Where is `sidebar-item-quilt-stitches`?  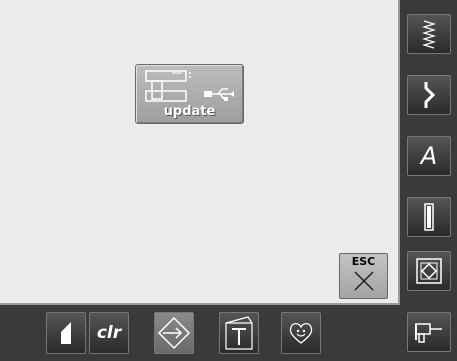 sidebar-item-quilt-stitches is located at coordinates (429, 271).